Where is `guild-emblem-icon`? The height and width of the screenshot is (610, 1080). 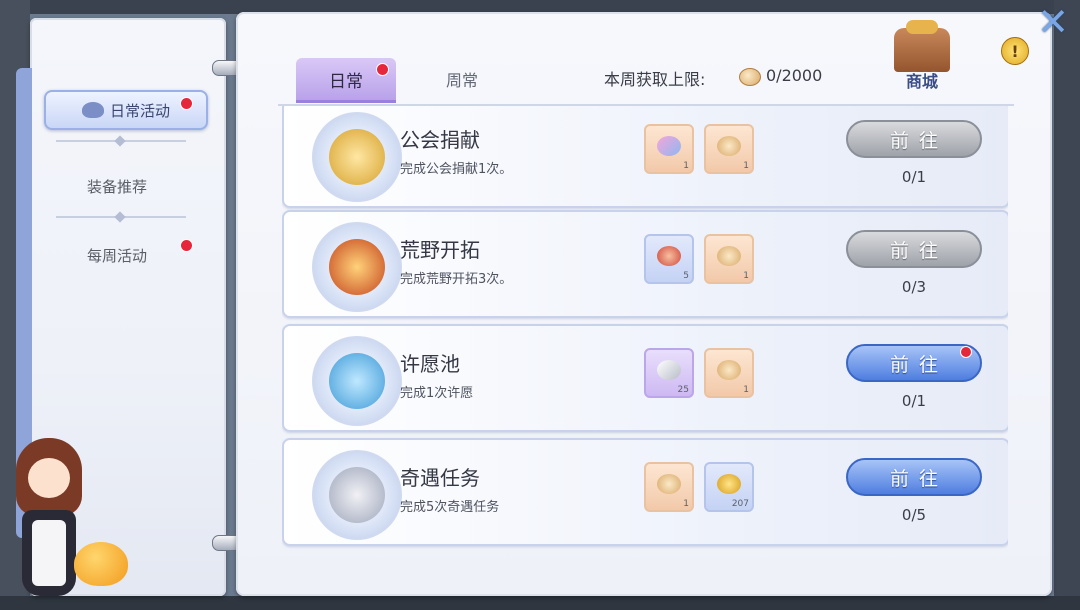 guild-emblem-icon is located at coordinates (357, 157).